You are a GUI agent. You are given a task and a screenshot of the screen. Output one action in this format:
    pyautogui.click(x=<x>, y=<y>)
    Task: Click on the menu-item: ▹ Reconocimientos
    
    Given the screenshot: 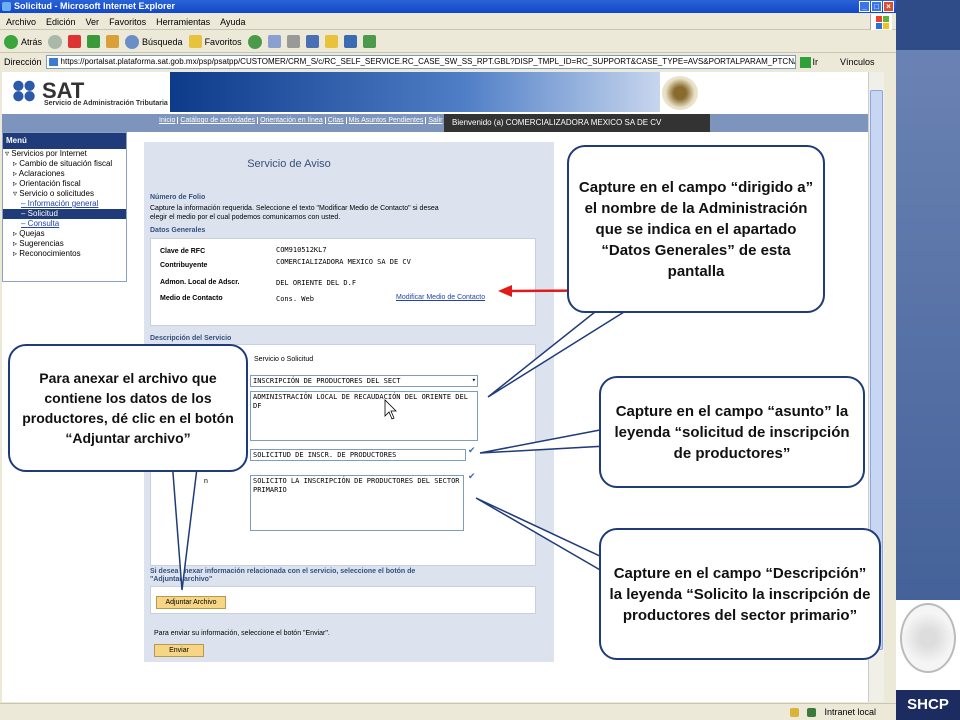 What is the action you would take?
    pyautogui.click(x=64, y=254)
    